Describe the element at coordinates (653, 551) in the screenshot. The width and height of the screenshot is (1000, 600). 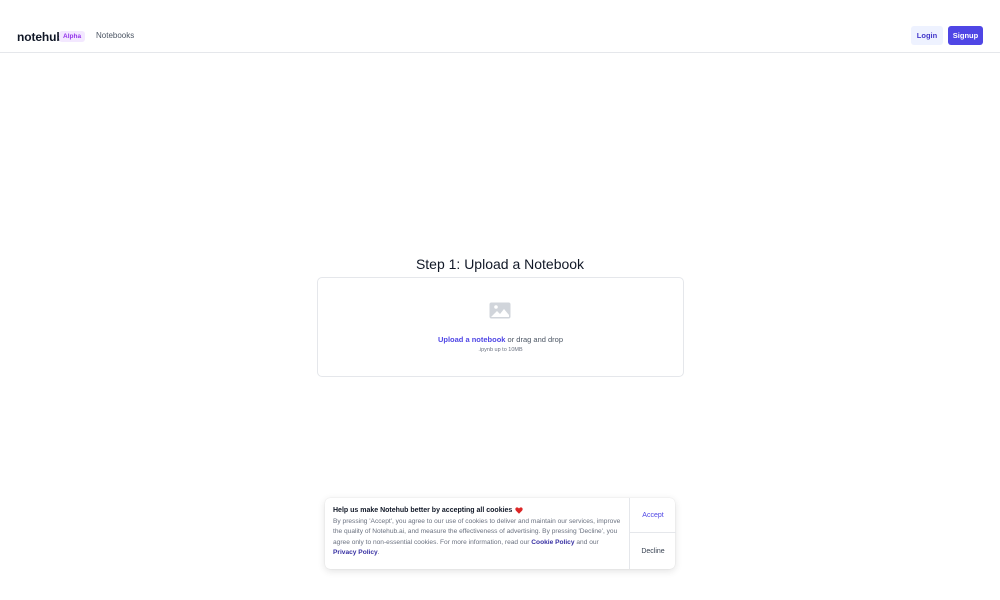
I see `decline-cookies-button: Decline` at that location.